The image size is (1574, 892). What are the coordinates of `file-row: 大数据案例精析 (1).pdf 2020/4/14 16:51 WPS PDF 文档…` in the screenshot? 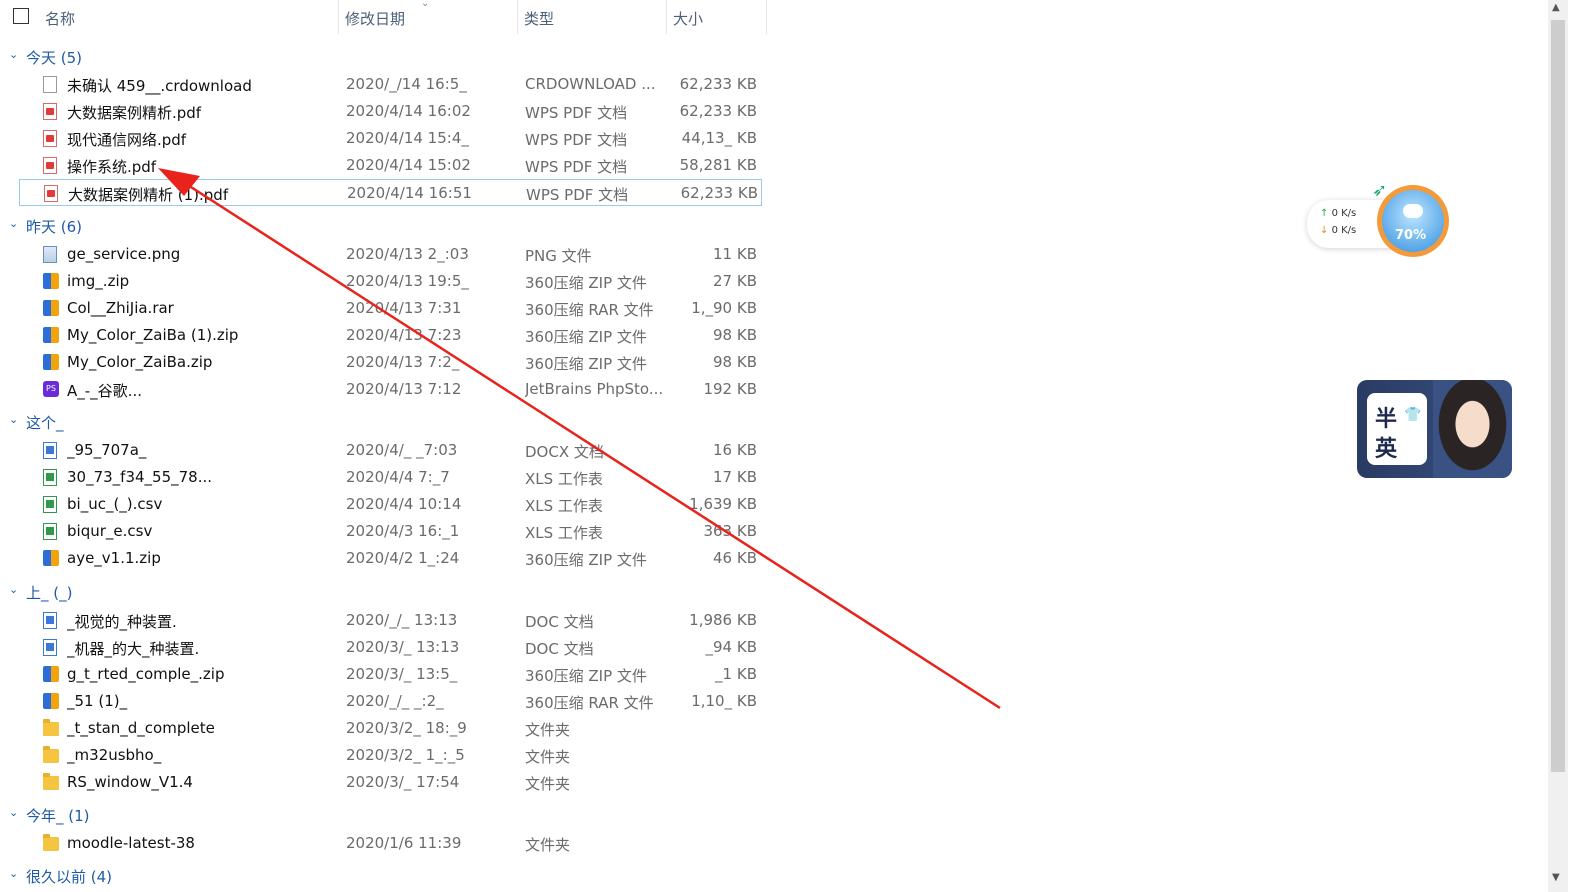 It's located at (390, 192).